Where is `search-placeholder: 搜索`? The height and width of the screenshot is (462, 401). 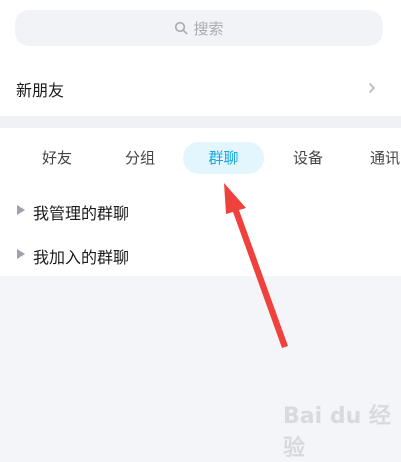 search-placeholder: 搜索 is located at coordinates (208, 28).